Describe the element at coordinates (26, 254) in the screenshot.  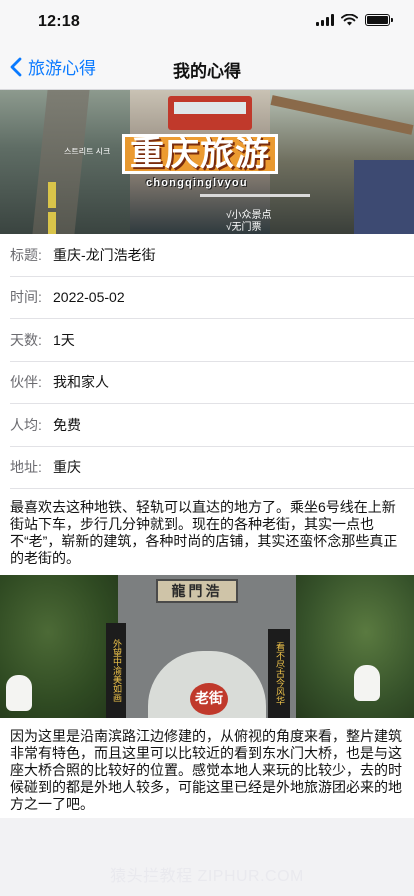
I see `detail-label: 标题:` at that location.